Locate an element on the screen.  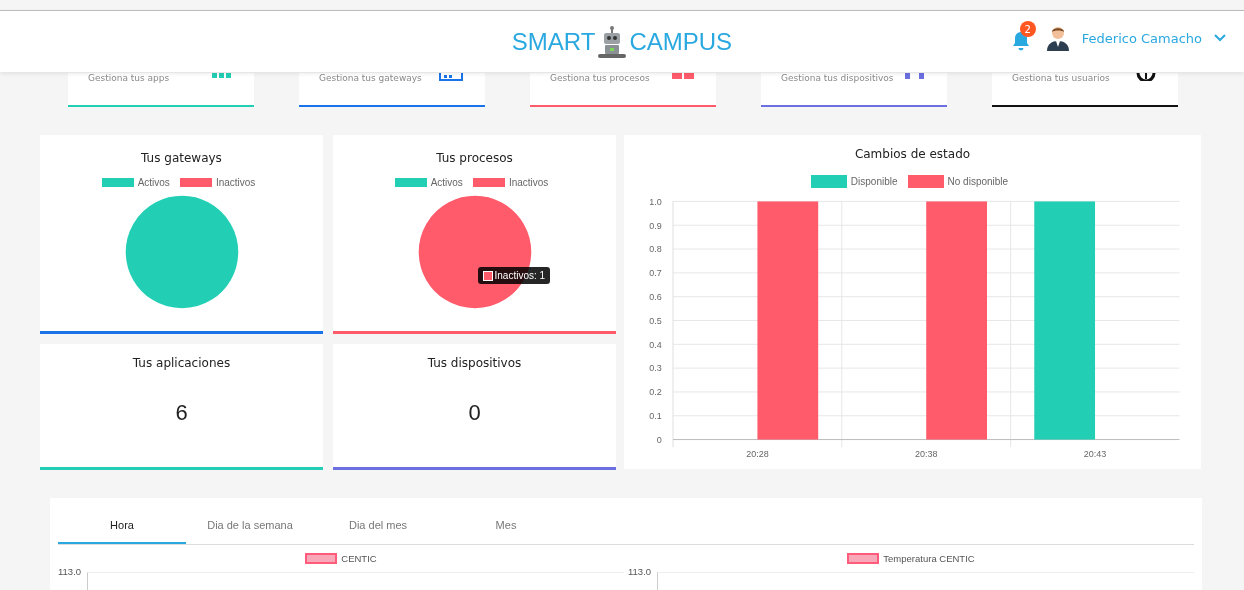
card-title: Tus aplicaciones is located at coordinates (181, 363).